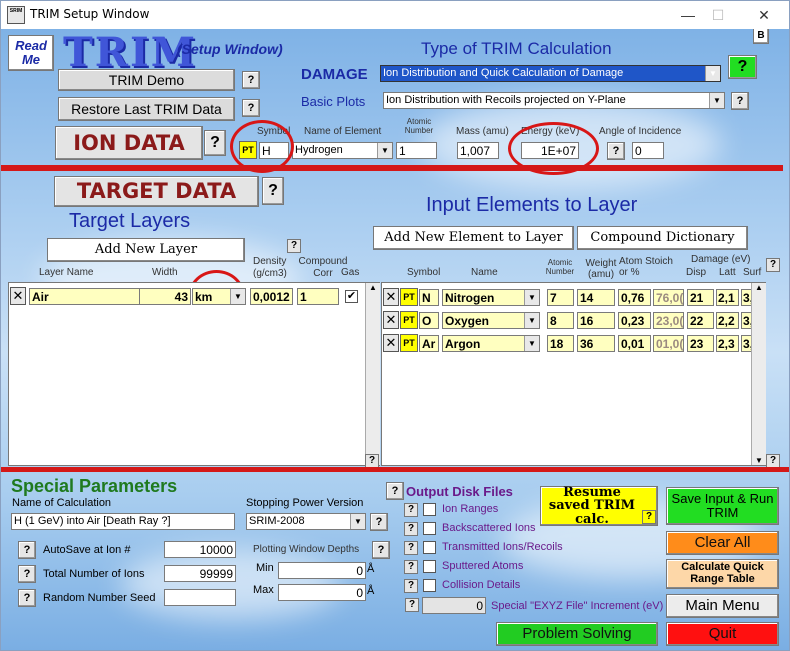 Image resolution: width=790 pixels, height=651 pixels. What do you see at coordinates (271, 296) in the screenshot?
I see `density-input: 0,0012` at bounding box center [271, 296].